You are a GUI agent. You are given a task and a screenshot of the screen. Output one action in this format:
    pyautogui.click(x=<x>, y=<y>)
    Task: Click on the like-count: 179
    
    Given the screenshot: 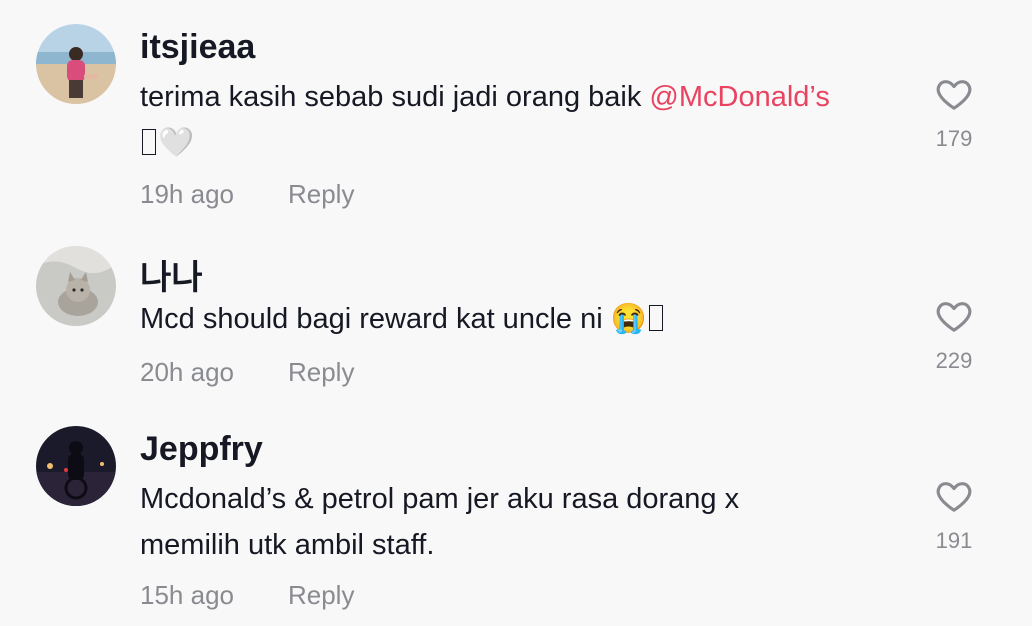 What is the action you would take?
    pyautogui.click(x=954, y=138)
    